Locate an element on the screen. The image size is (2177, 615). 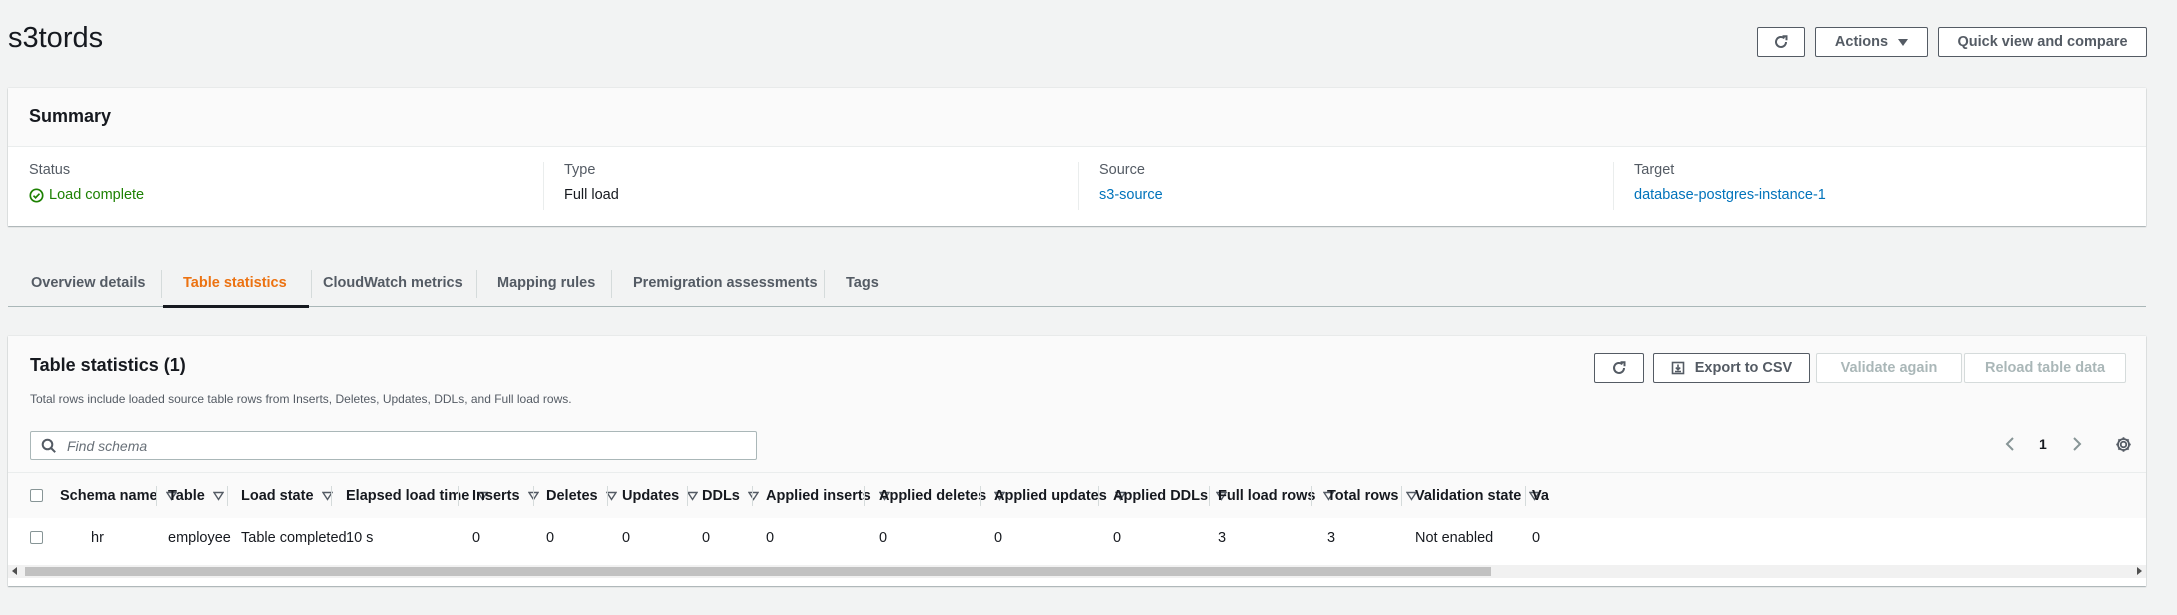
actions-button: Actions is located at coordinates (1871, 42).